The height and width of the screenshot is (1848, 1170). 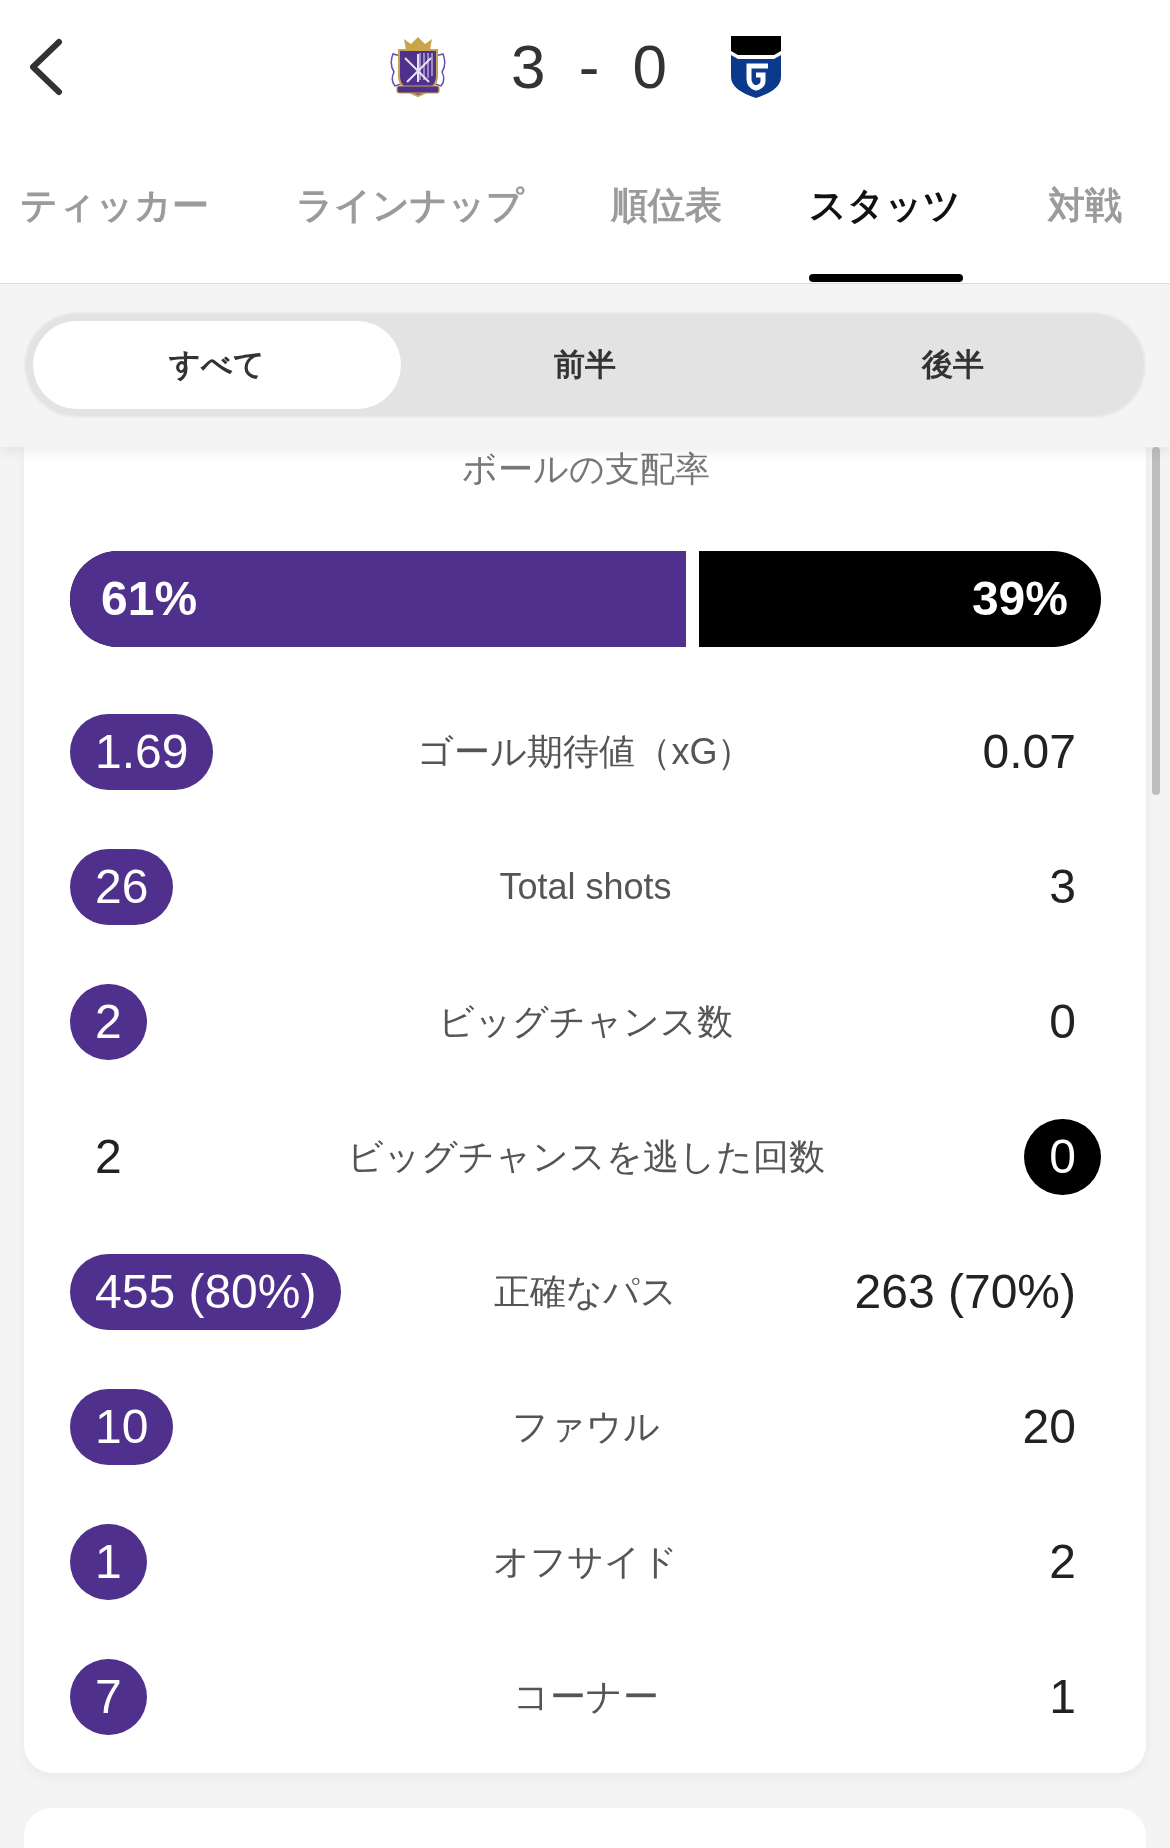 I want to click on stat-label: Total shots, so click(x=585, y=886).